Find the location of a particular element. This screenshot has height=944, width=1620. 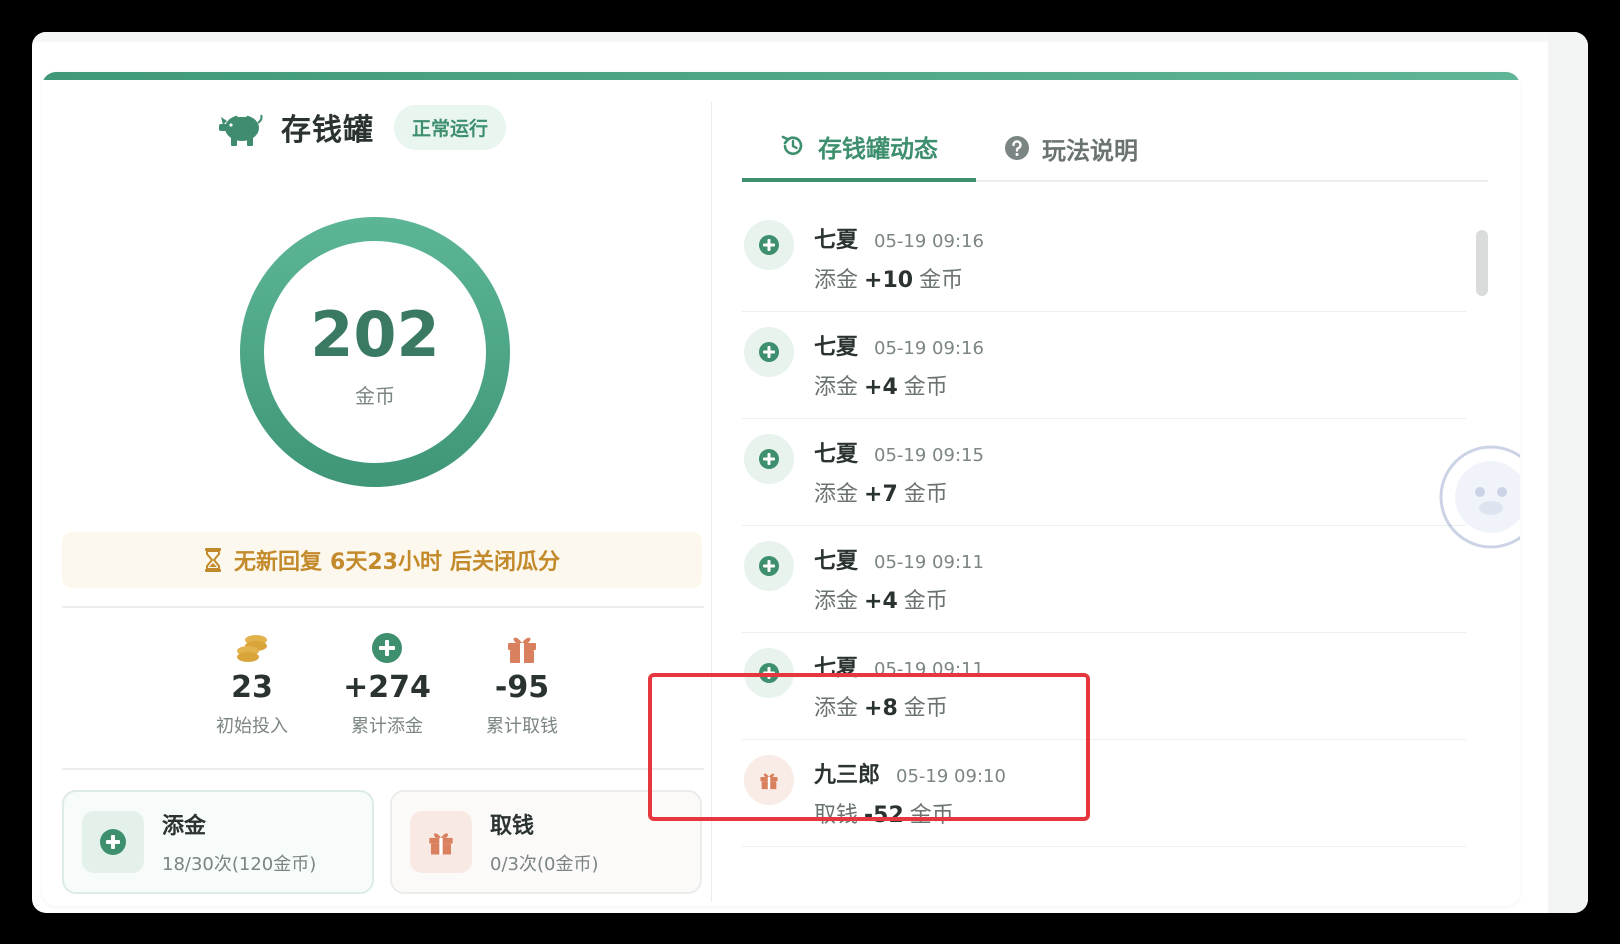

tab-rules: 玩法说明 is located at coordinates (1071, 148).